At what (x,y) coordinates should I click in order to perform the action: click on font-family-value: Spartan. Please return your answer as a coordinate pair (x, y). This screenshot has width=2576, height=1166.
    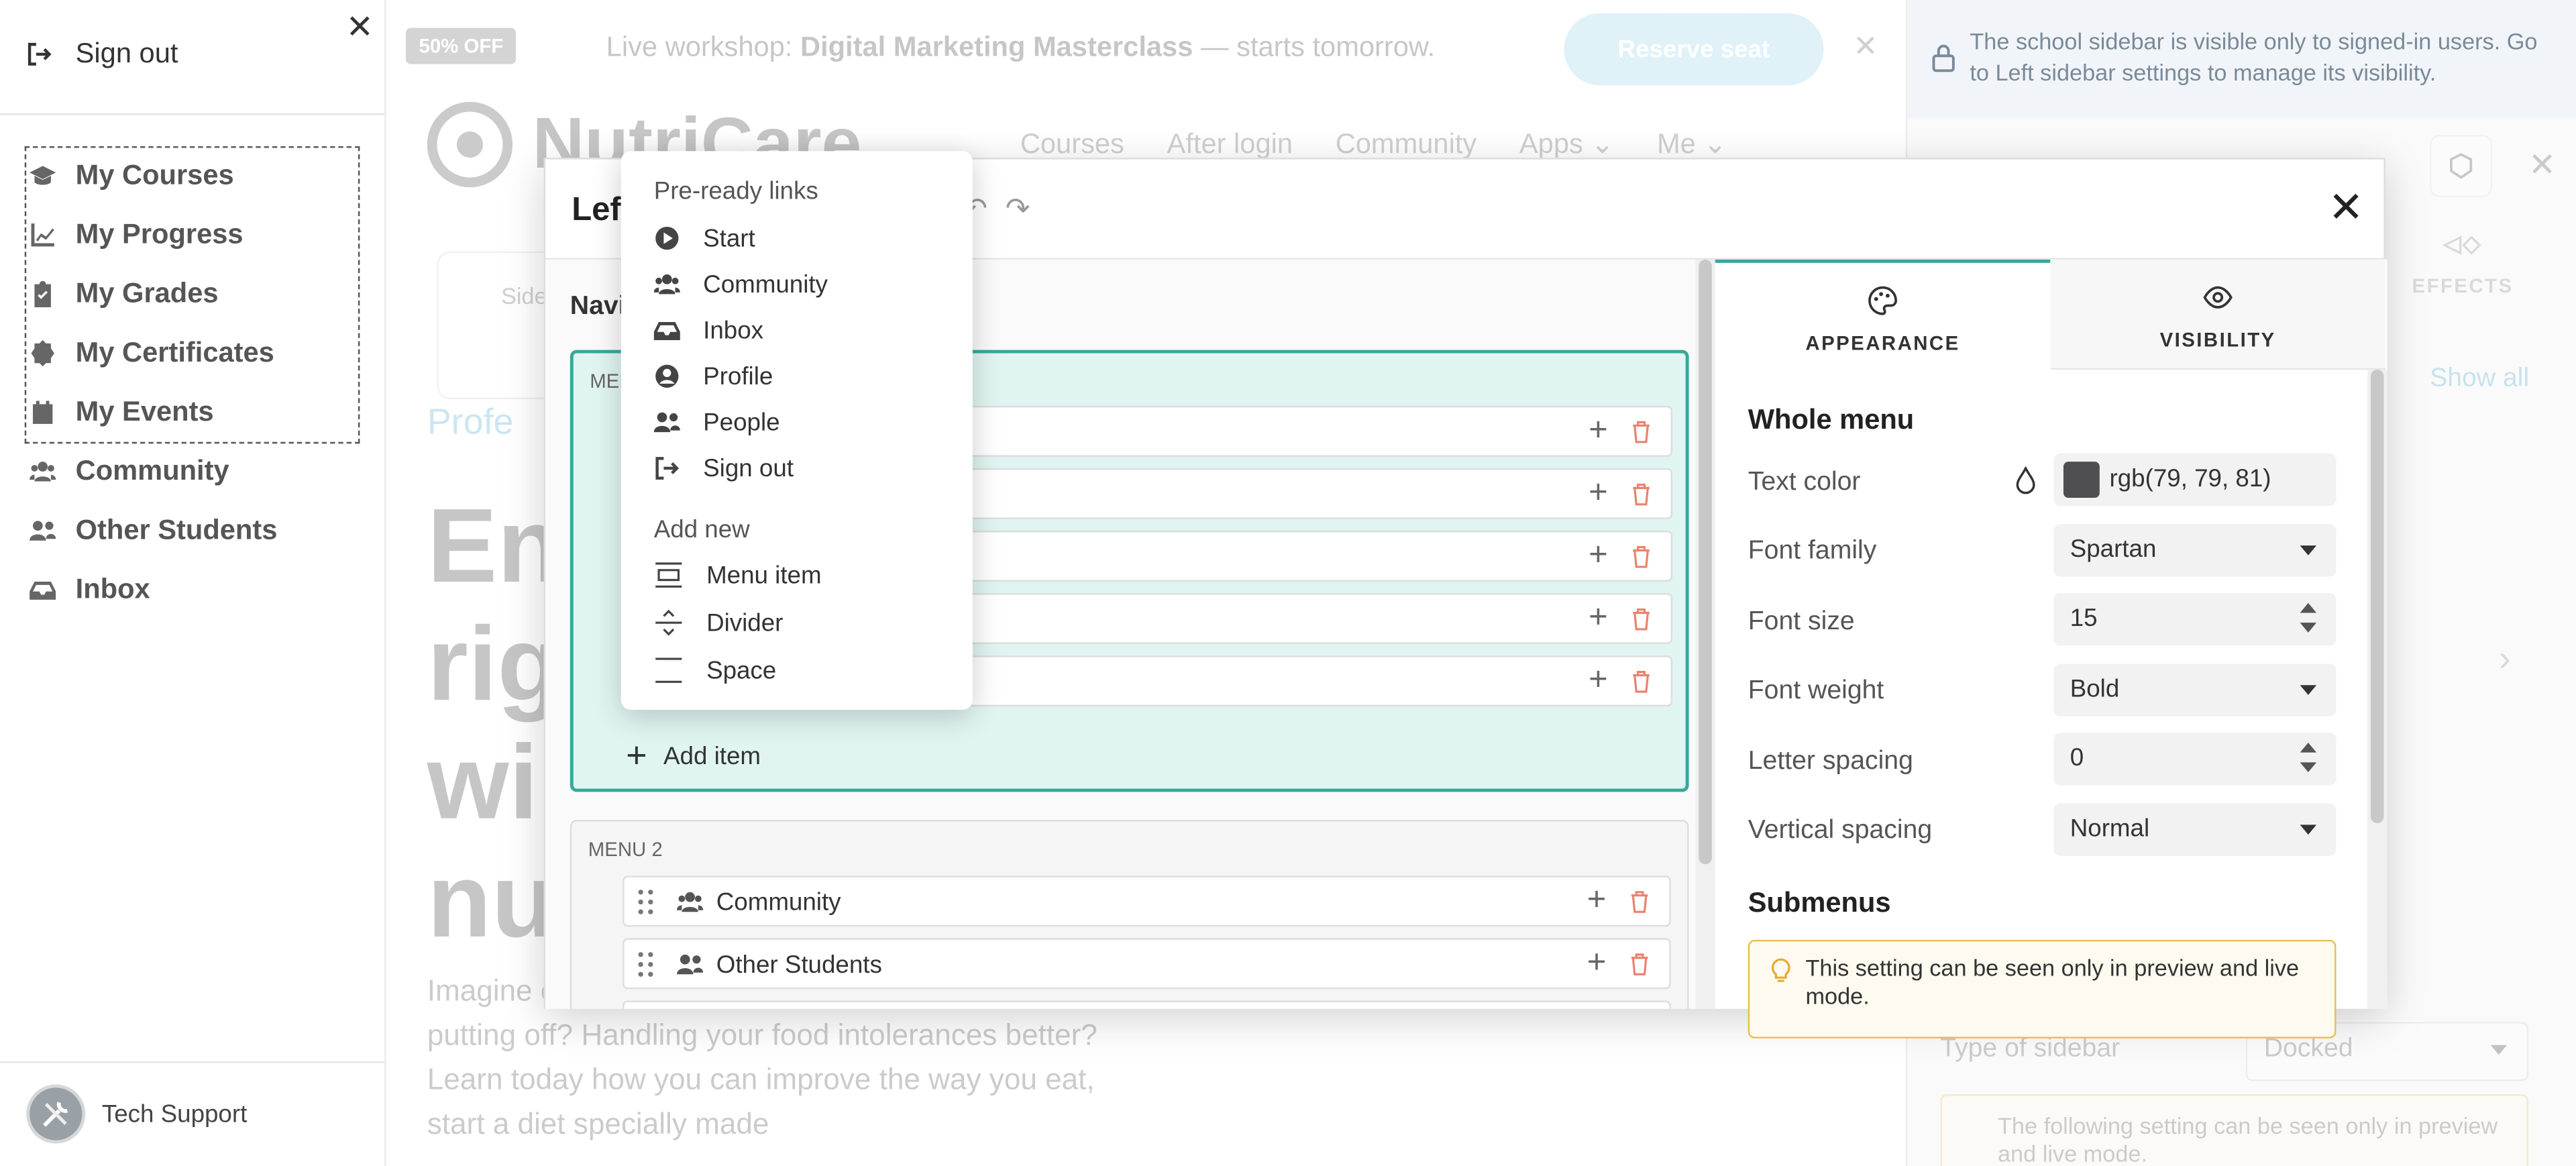
    Looking at the image, I should click on (2113, 549).